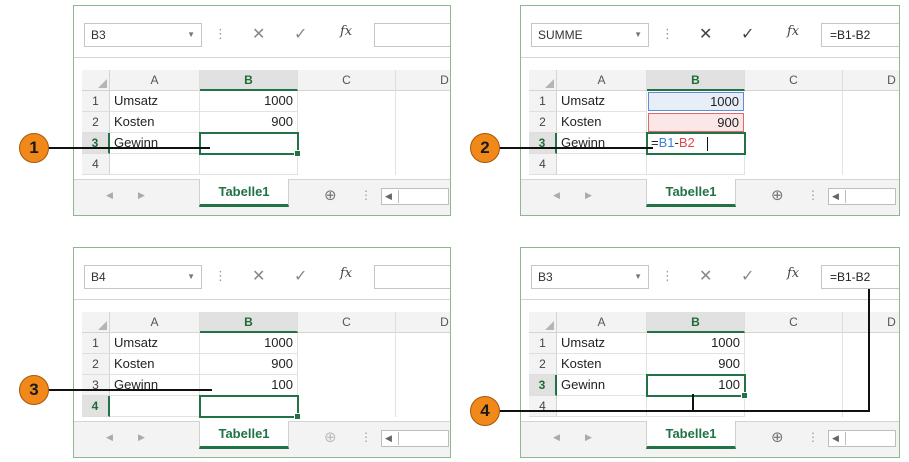  What do you see at coordinates (590, 35) in the screenshot?
I see `name-box: SUMME ▼` at bounding box center [590, 35].